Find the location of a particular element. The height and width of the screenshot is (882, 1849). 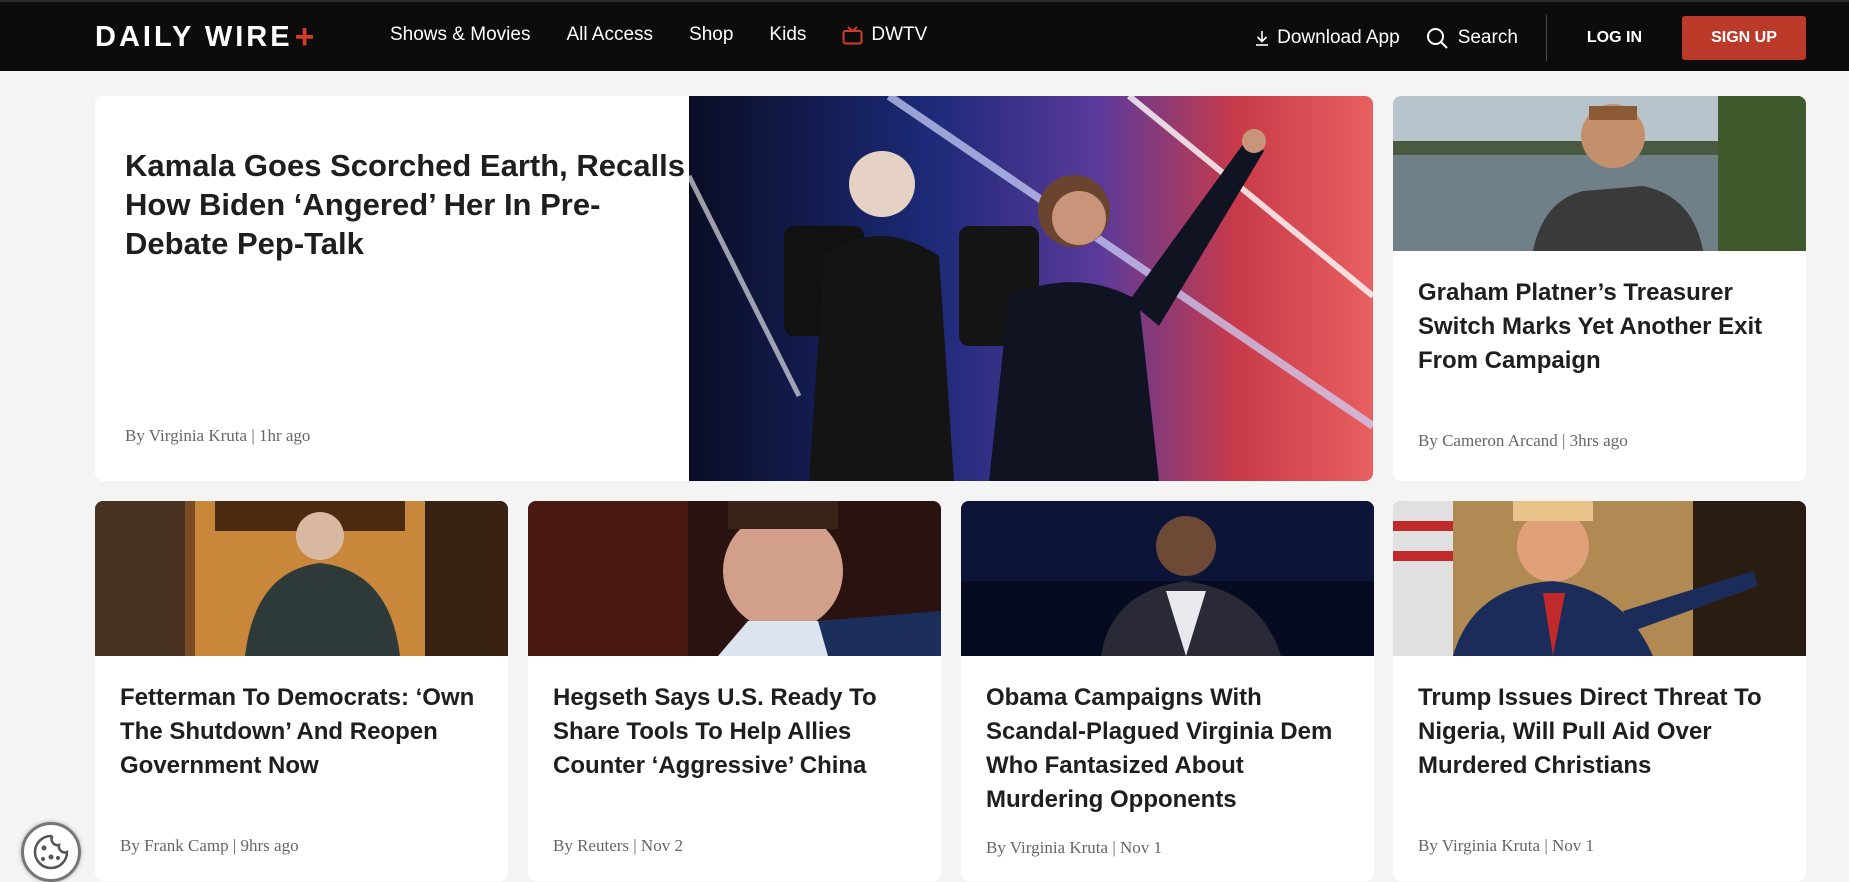

article-byline: By Frank Camp | 9hrs ago is located at coordinates (209, 845).